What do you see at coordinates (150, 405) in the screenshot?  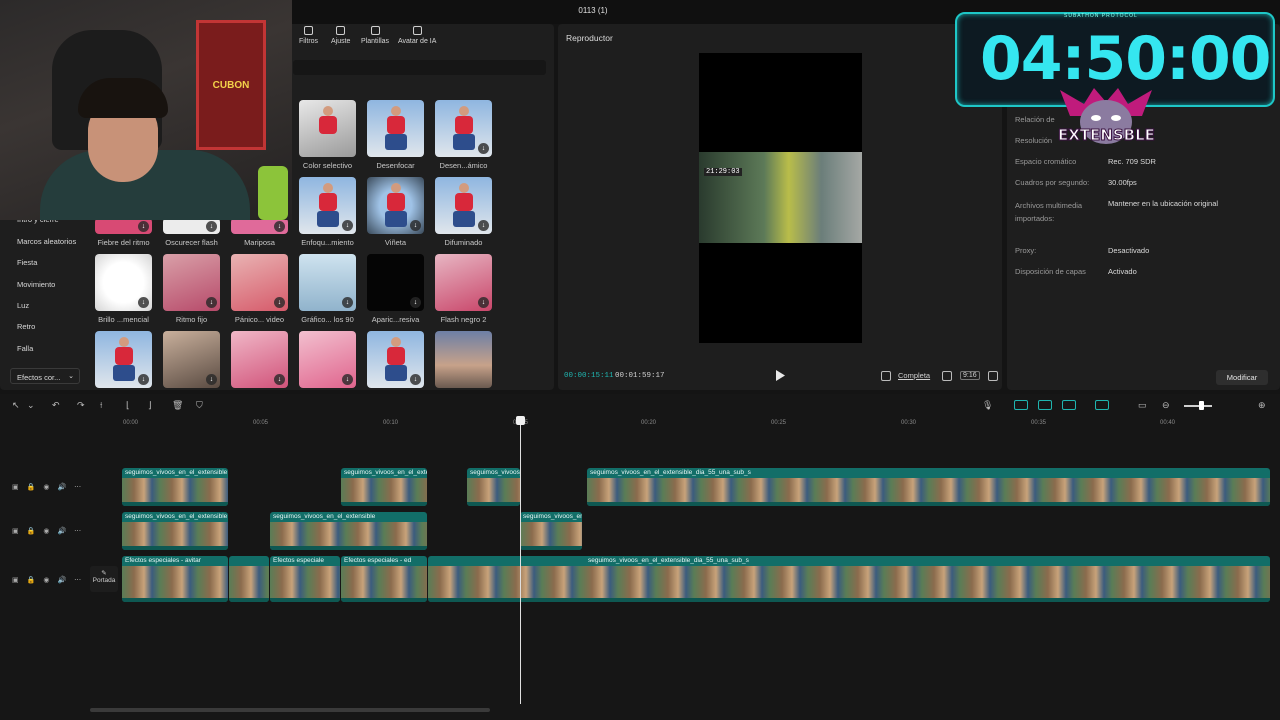 I see `trim-right-icon: ⌋` at bounding box center [150, 405].